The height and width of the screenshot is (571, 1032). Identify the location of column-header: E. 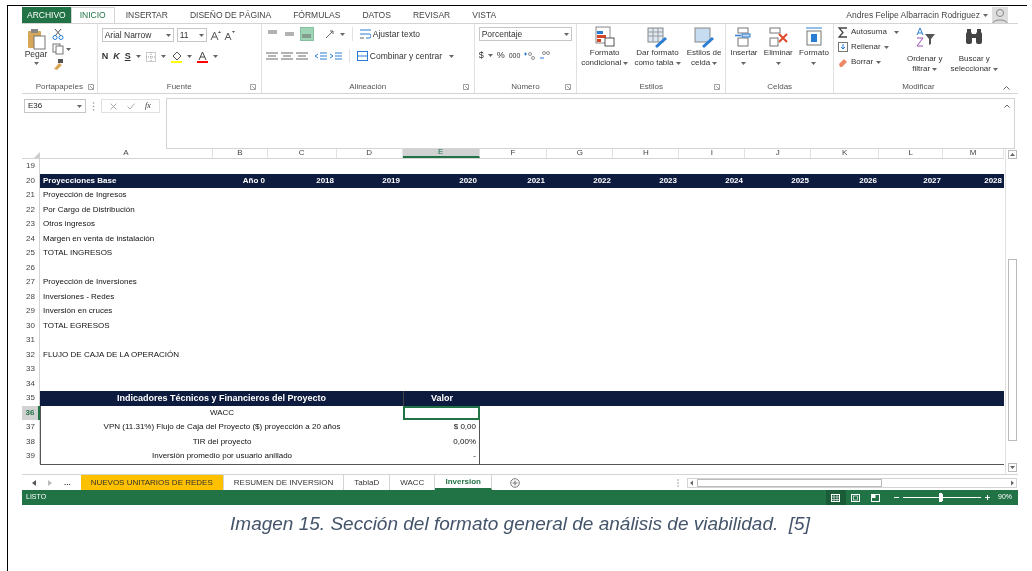
(441, 153).